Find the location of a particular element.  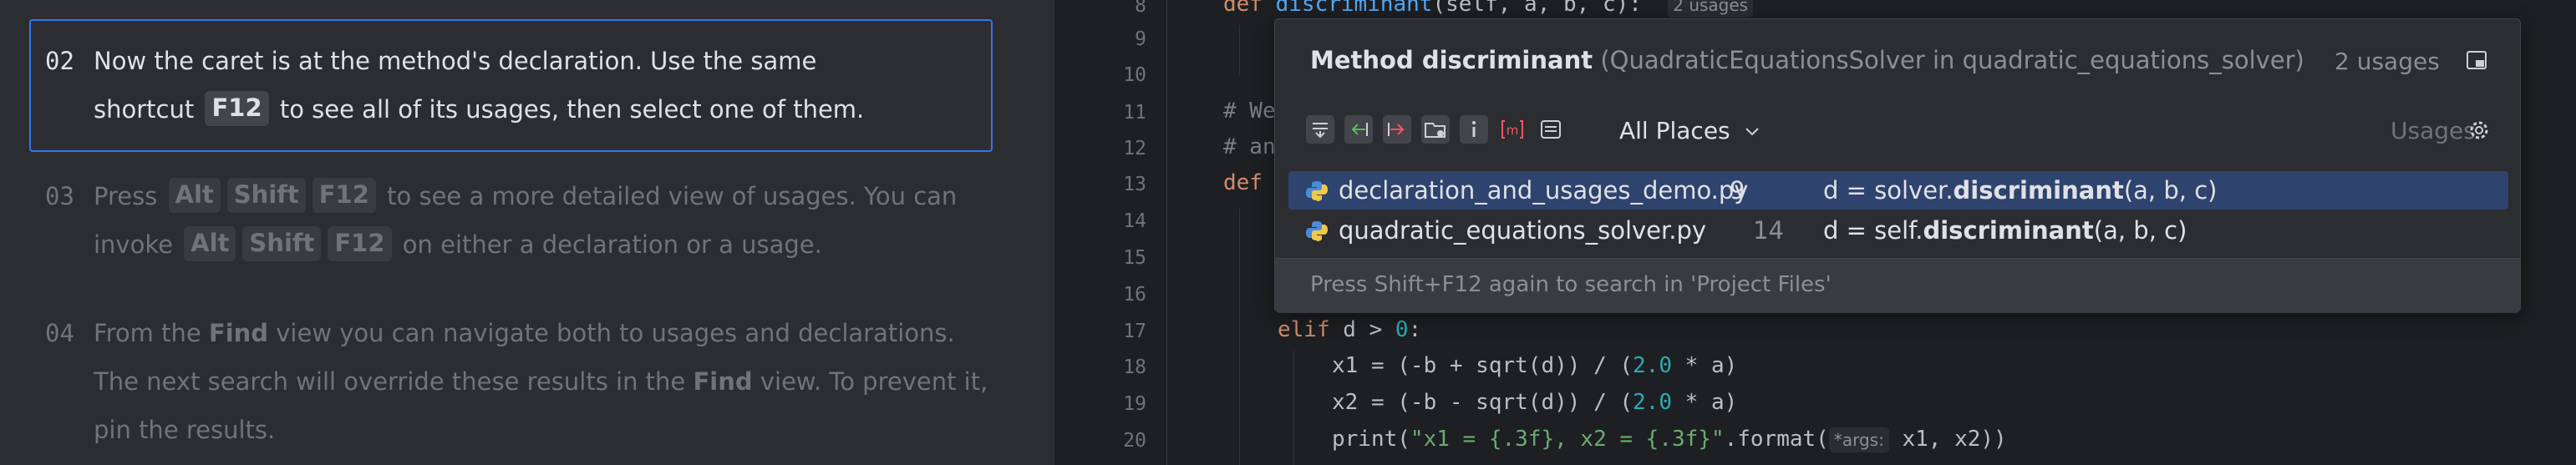

step-number: 04 is located at coordinates (60, 333).